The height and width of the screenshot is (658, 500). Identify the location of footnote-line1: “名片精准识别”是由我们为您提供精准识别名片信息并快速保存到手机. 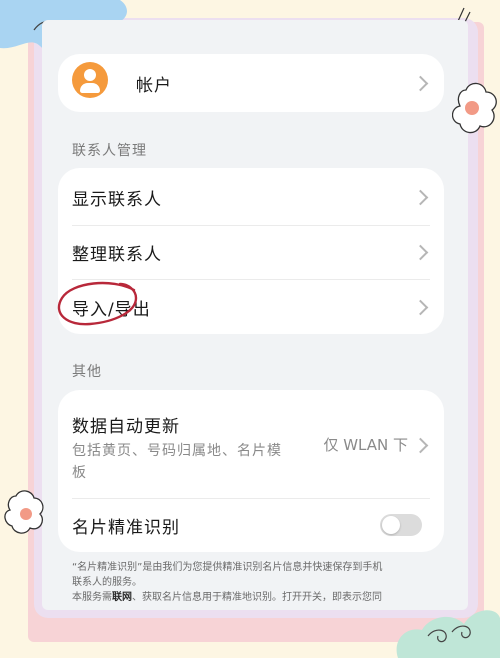
(227, 567).